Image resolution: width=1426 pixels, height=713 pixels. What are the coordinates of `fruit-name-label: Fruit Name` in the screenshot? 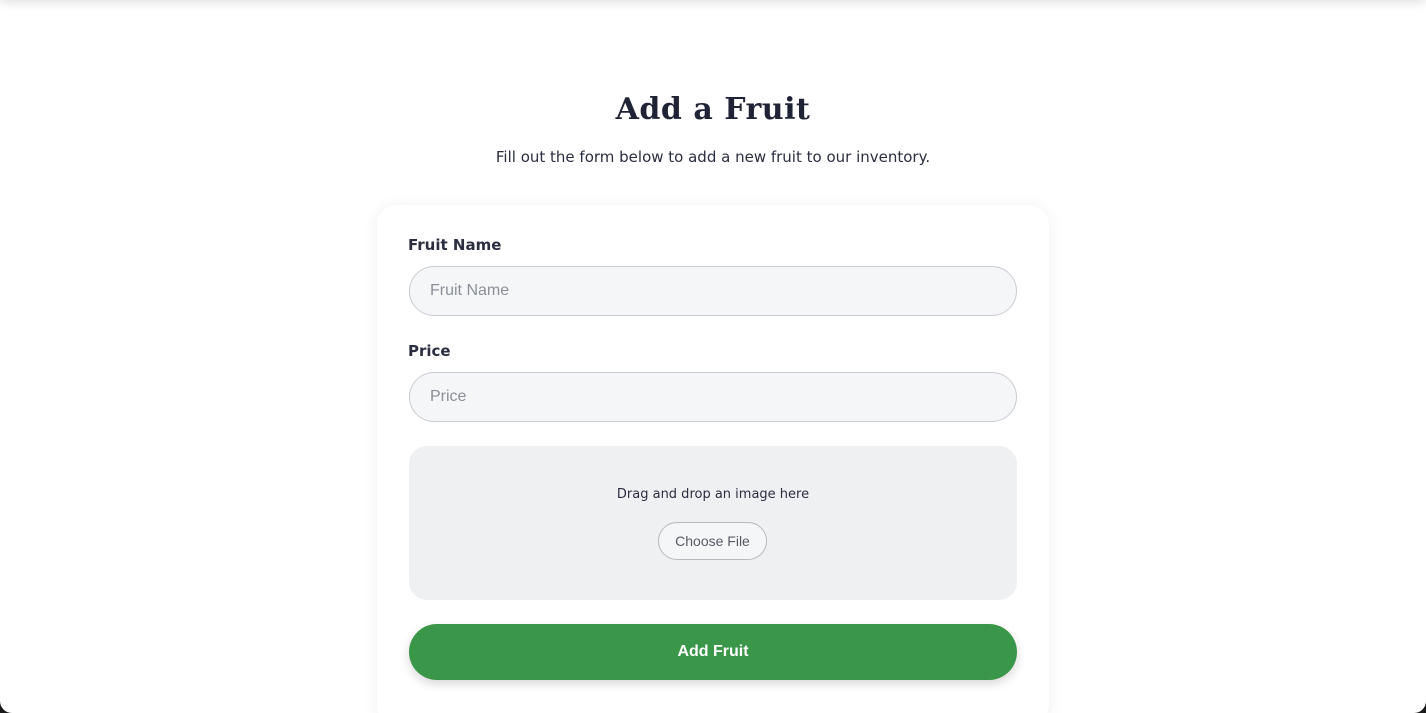 It's located at (455, 245).